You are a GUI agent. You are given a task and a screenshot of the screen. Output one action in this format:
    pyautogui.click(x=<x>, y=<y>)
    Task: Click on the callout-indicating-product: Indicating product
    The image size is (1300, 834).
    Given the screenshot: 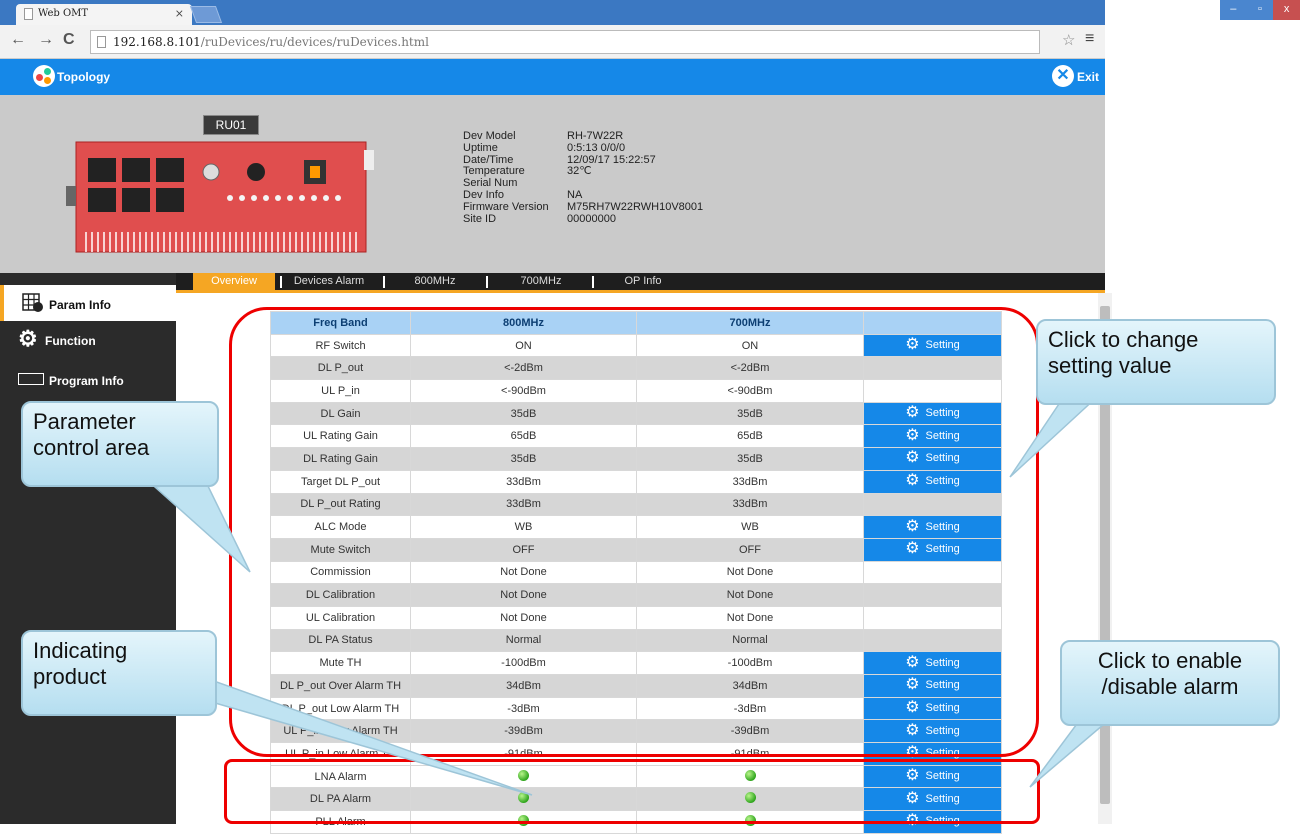 What is the action you would take?
    pyautogui.click(x=119, y=673)
    